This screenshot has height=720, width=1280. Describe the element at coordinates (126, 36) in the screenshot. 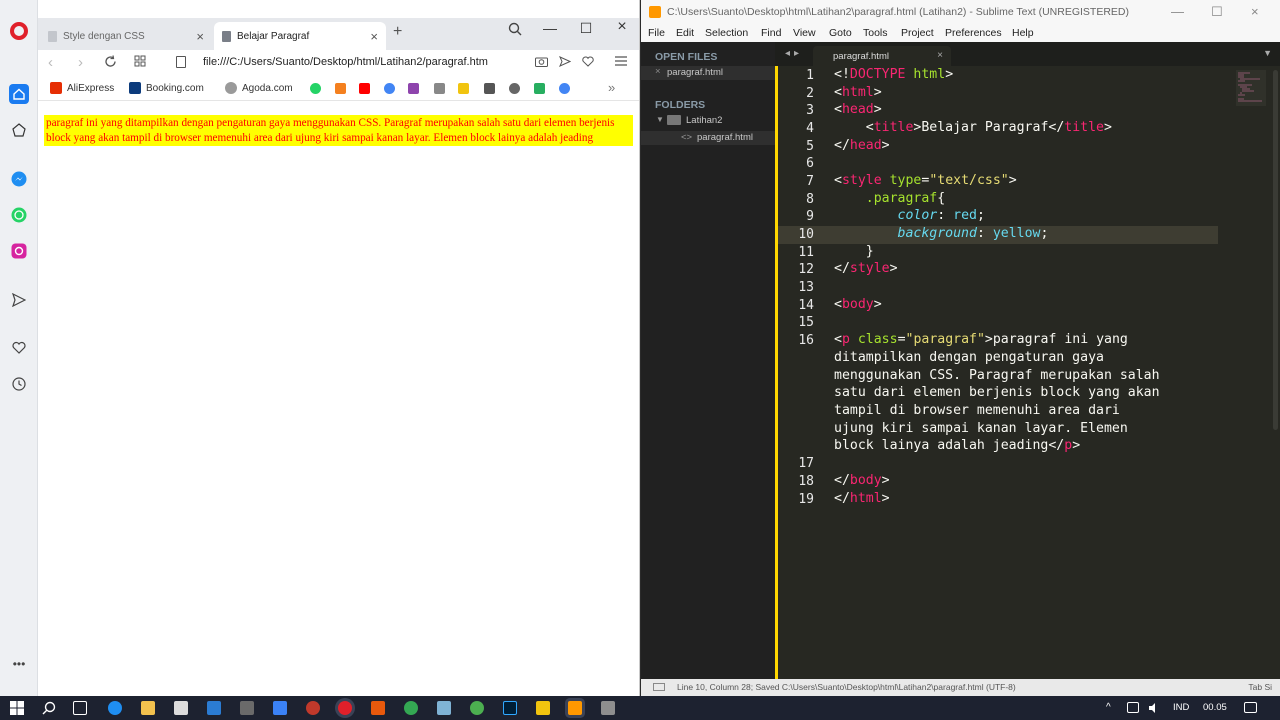

I see `tab-style-dengan-css: Style dengan CSS ×` at that location.